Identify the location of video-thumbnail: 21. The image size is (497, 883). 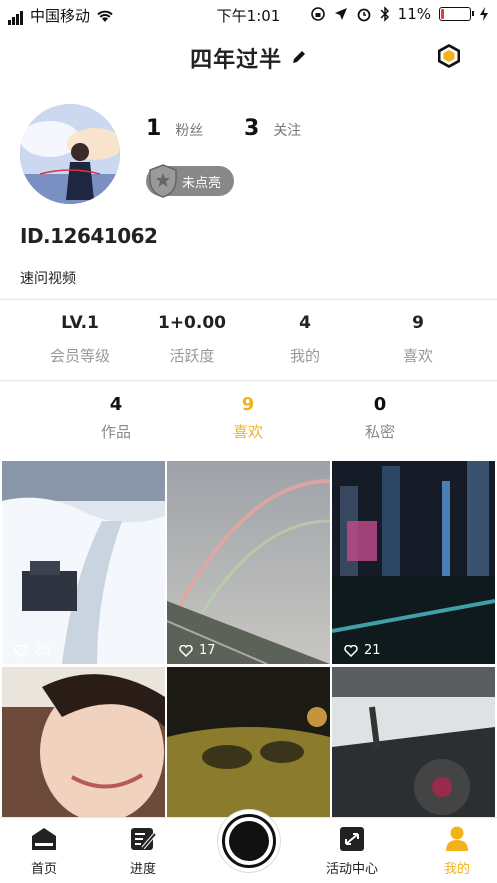
(413, 562).